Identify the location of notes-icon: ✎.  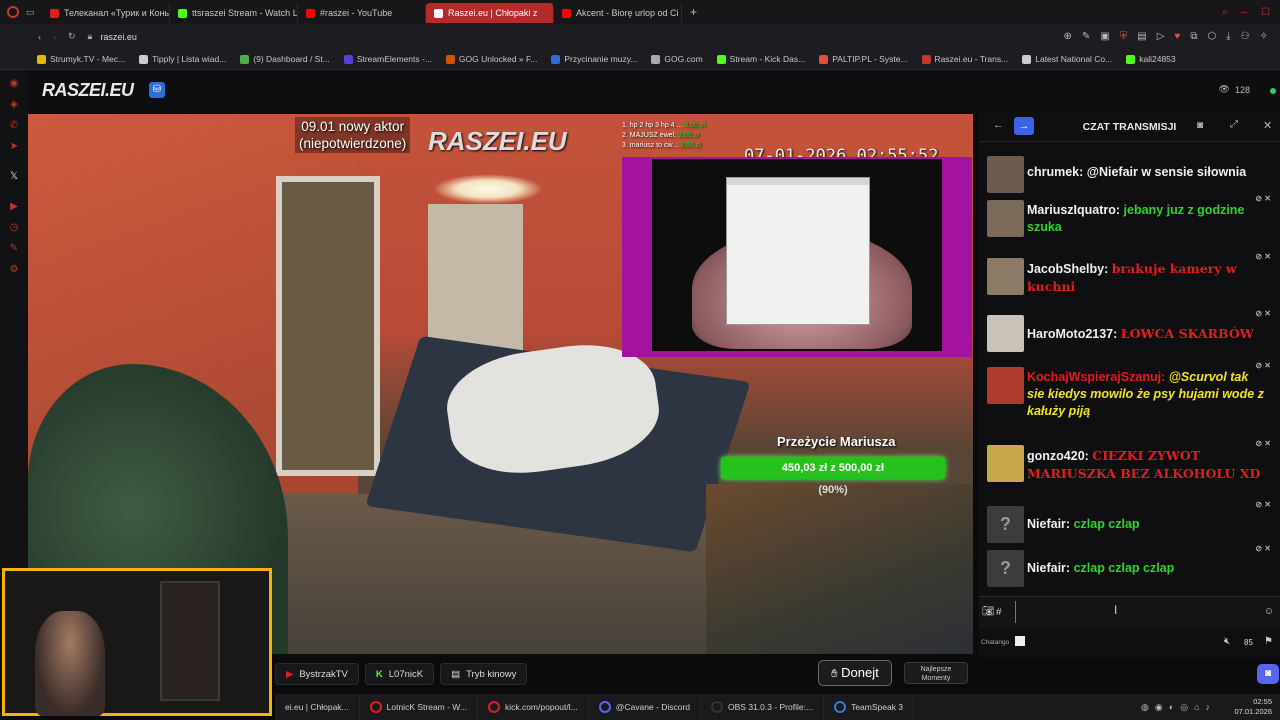
(14, 249).